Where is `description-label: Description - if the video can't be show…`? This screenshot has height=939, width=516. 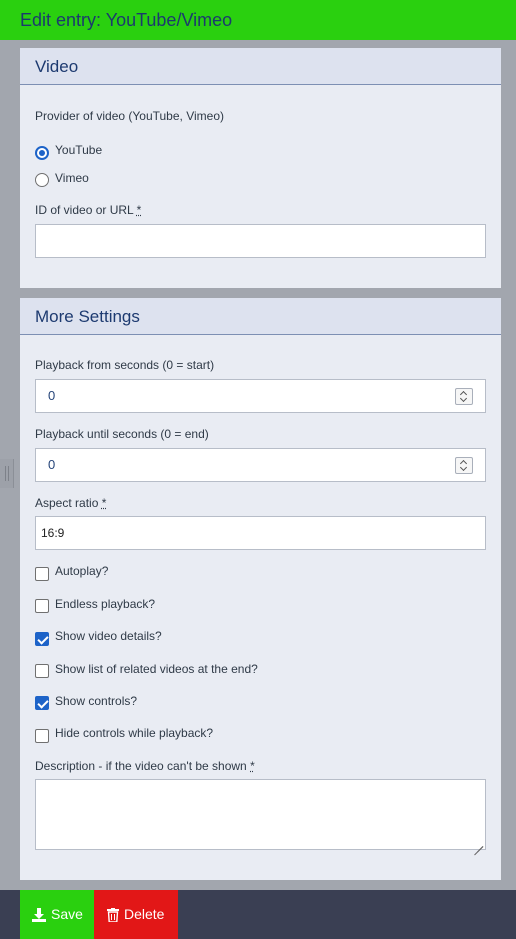
description-label: Description - if the video can't be show… is located at coordinates (145, 766).